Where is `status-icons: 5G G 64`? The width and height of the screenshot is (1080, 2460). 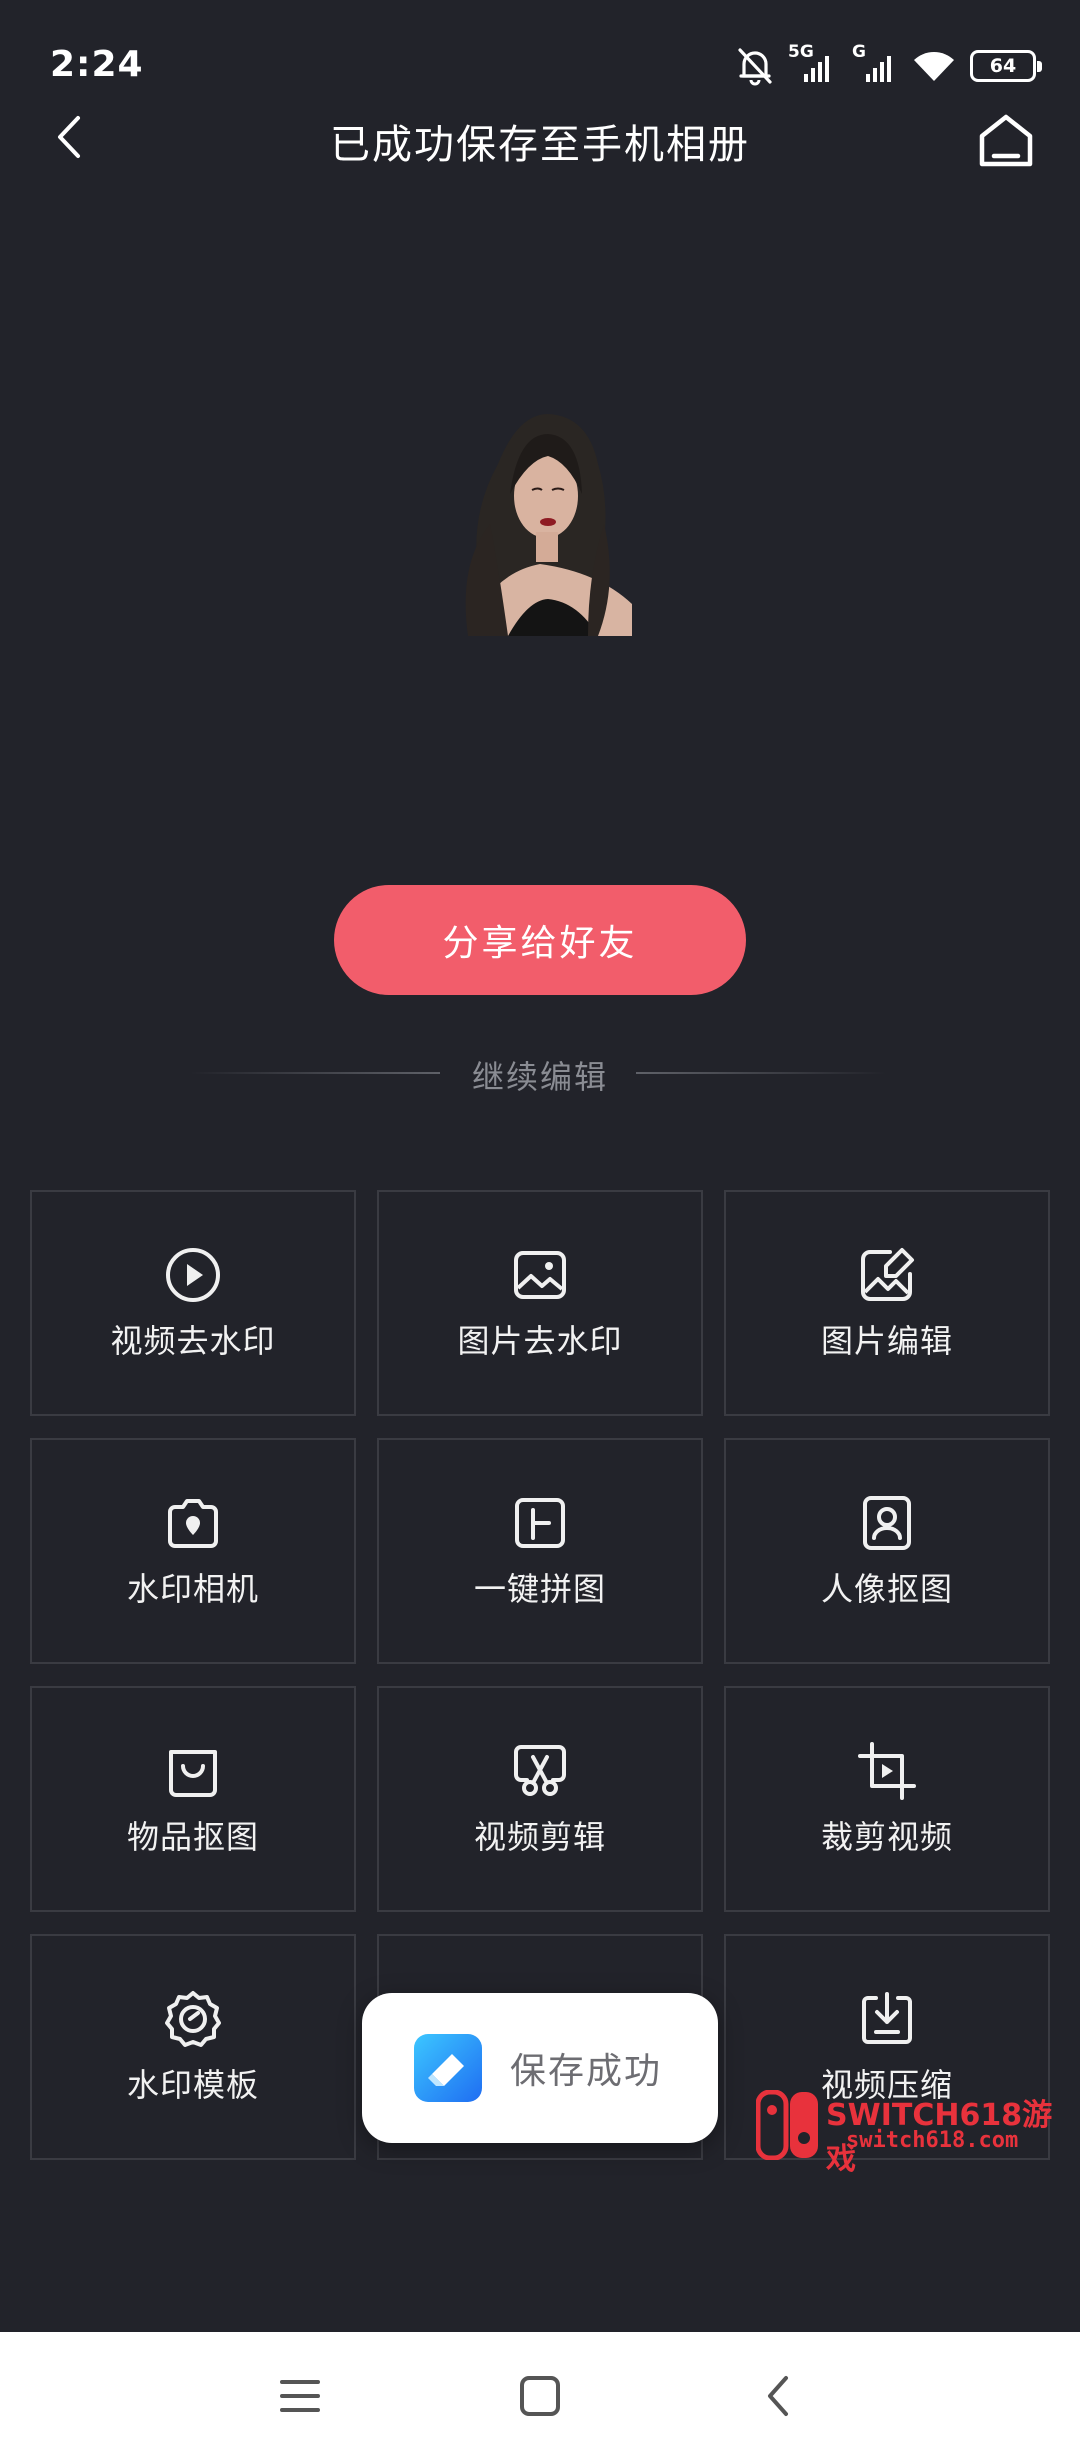
status-icons: 5G G 64 is located at coordinates (889, 65).